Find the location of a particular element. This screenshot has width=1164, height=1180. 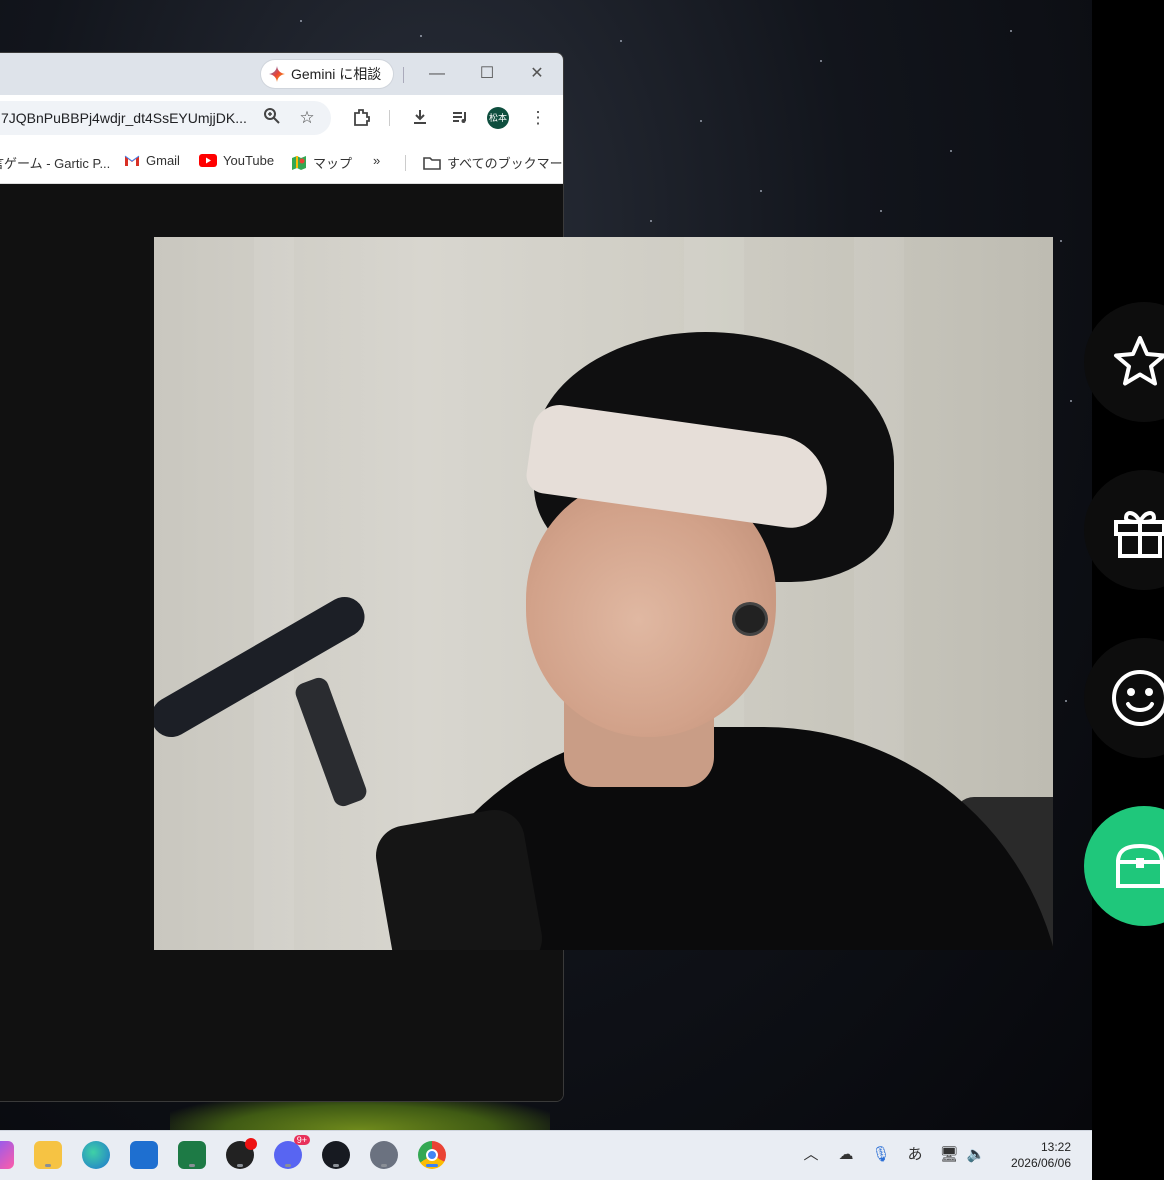

favorite-button is located at coordinates (1124, 362).